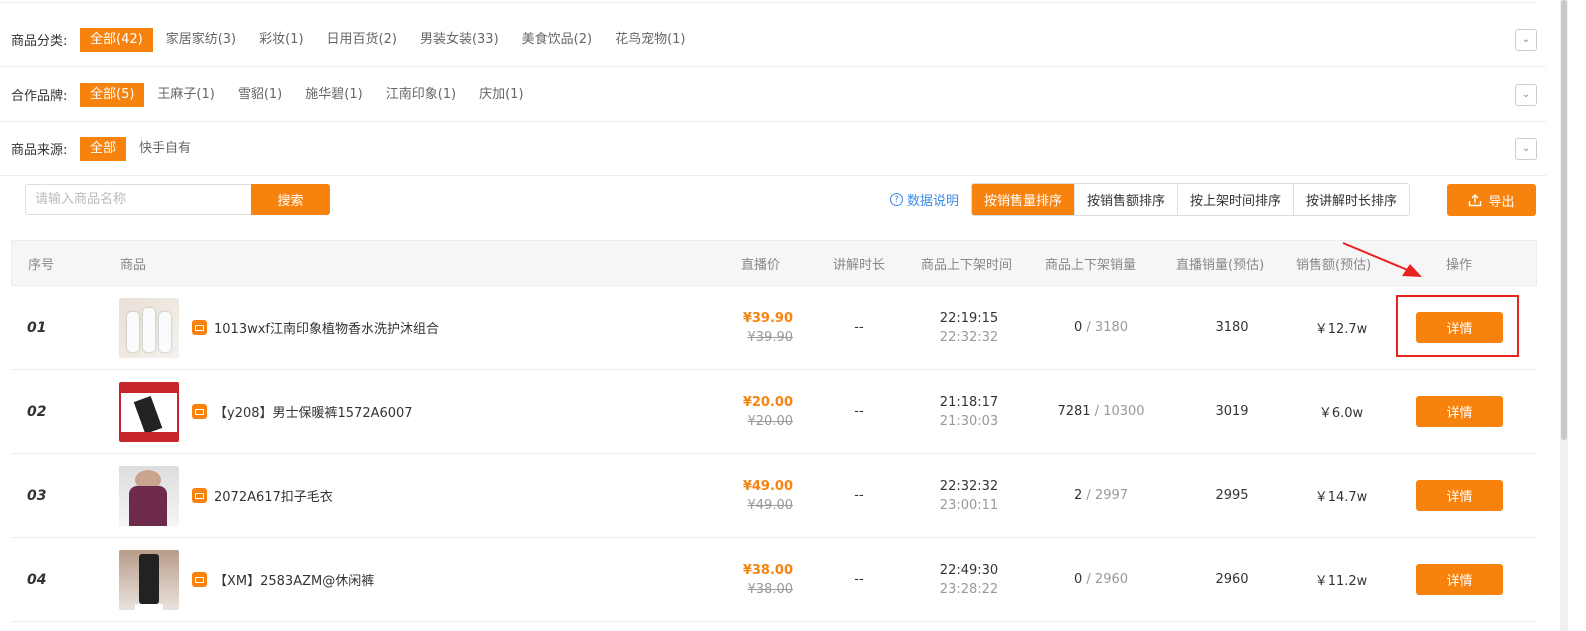 The width and height of the screenshot is (1586, 631). What do you see at coordinates (1024, 199) in the screenshot?
I see `sort-button: 按销售量排序` at bounding box center [1024, 199].